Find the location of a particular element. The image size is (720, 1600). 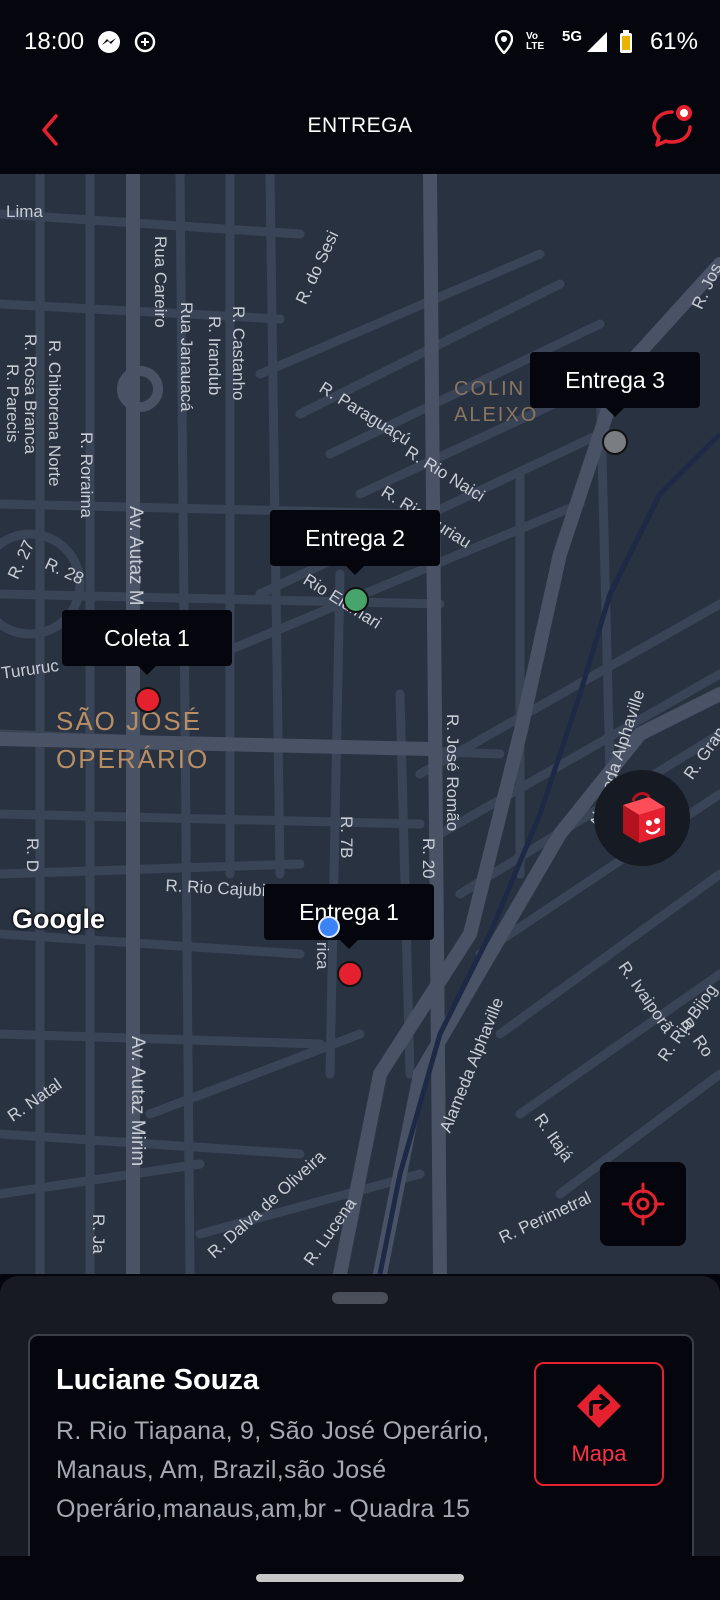

location-icon is located at coordinates (504, 42).